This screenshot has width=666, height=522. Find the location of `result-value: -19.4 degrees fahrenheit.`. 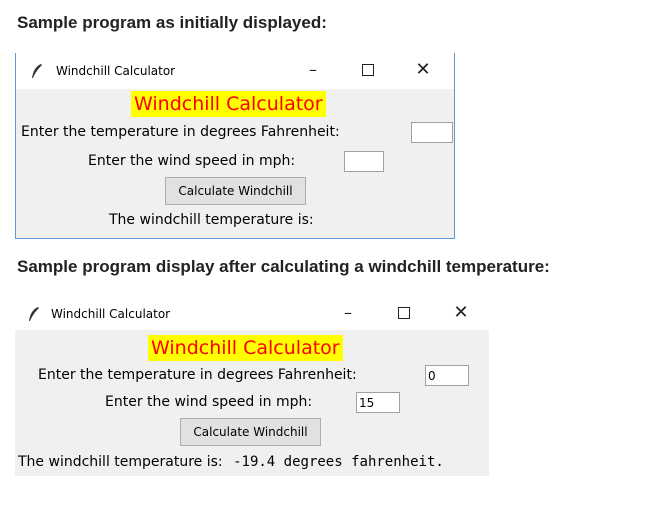

result-value: -19.4 degrees fahrenheit. is located at coordinates (338, 462).